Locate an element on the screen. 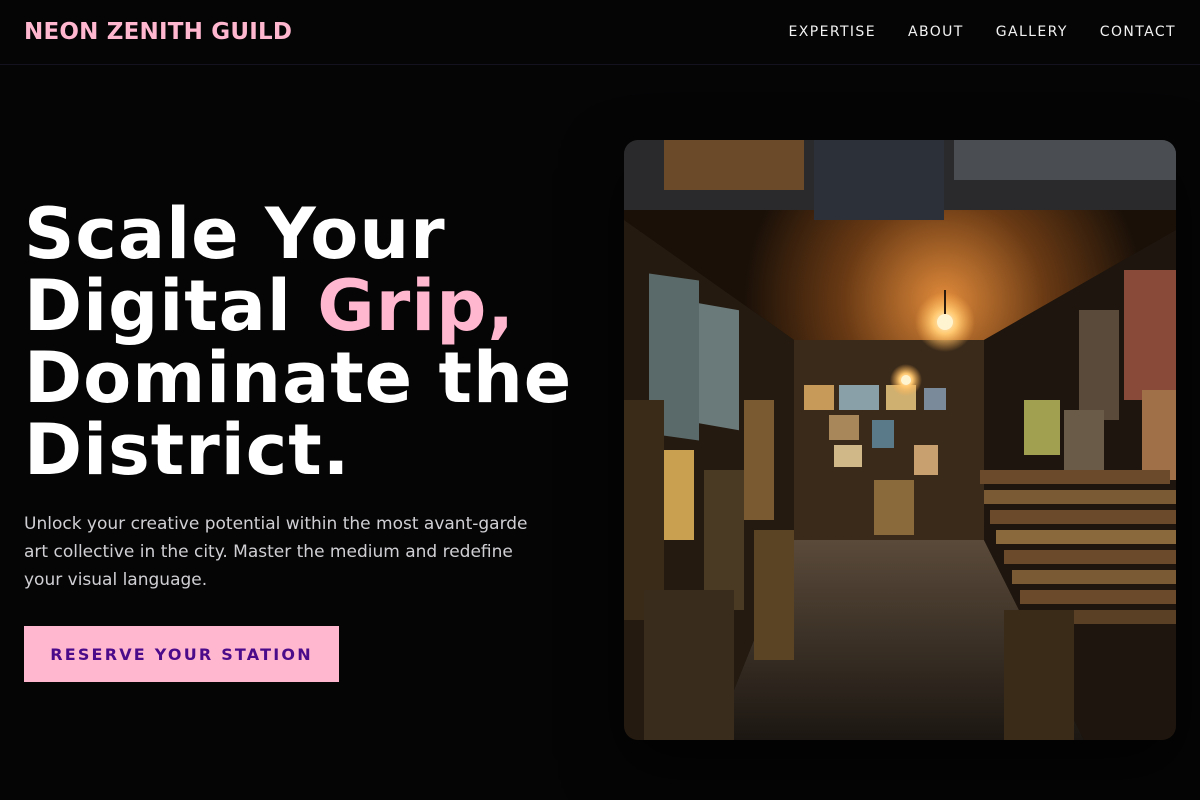 This screenshot has height=800, width=1200. nav-link-gallery: GALLERY is located at coordinates (1032, 32).